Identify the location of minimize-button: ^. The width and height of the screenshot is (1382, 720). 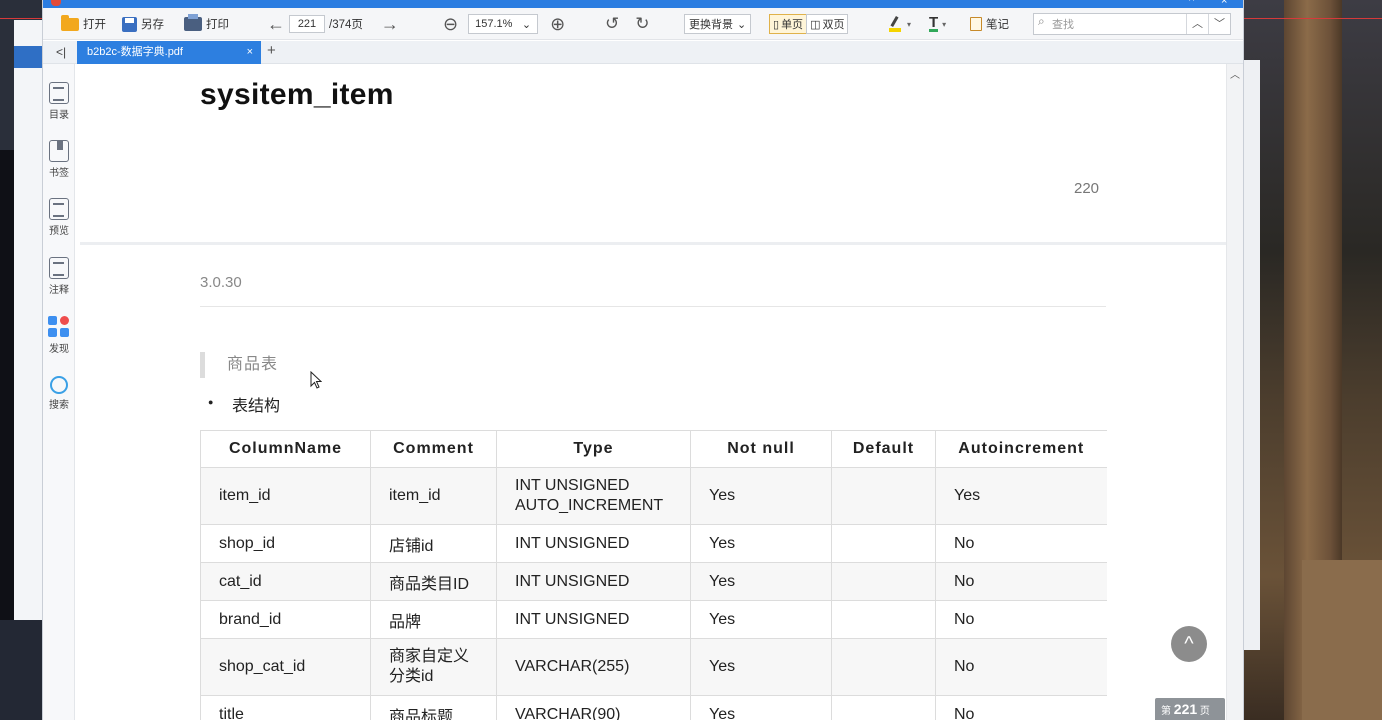
(1191, 3).